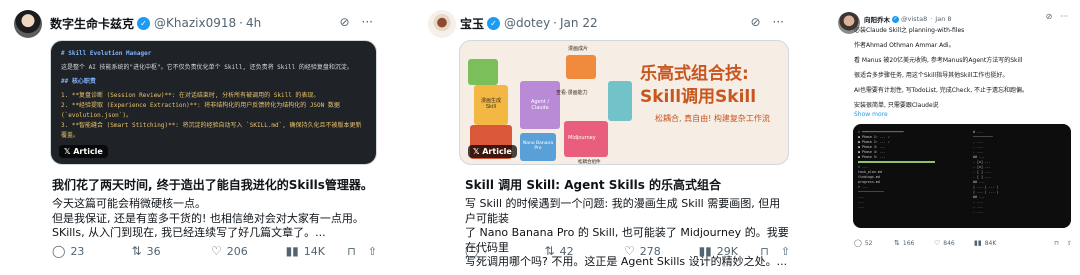  What do you see at coordinates (490, 104) in the screenshot?
I see `illustration-label: 漫画生成 Skill` at bounding box center [490, 104].